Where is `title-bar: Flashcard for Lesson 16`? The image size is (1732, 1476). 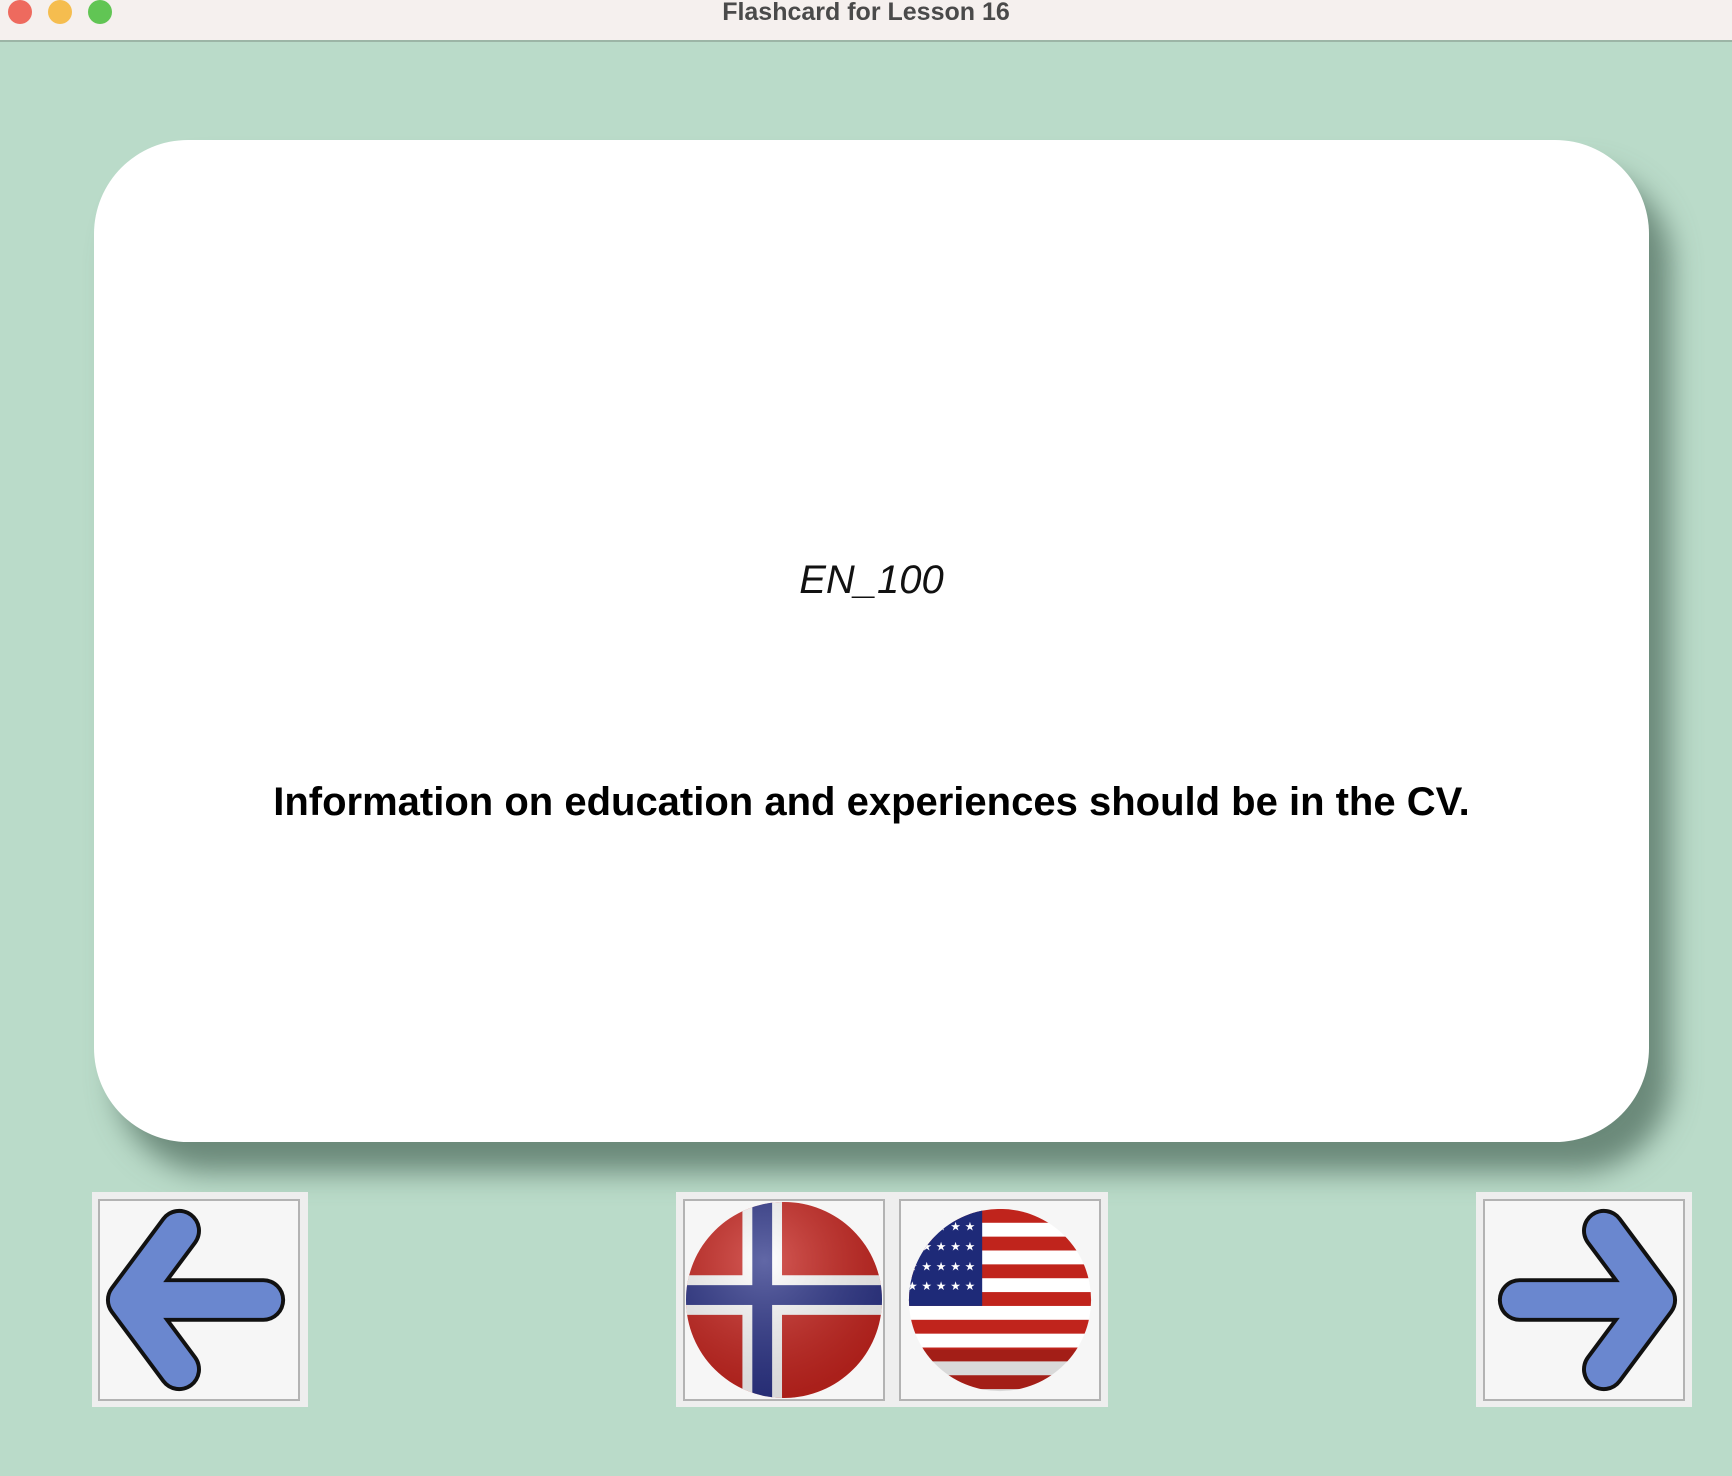 title-bar: Flashcard for Lesson 16 is located at coordinates (866, 21).